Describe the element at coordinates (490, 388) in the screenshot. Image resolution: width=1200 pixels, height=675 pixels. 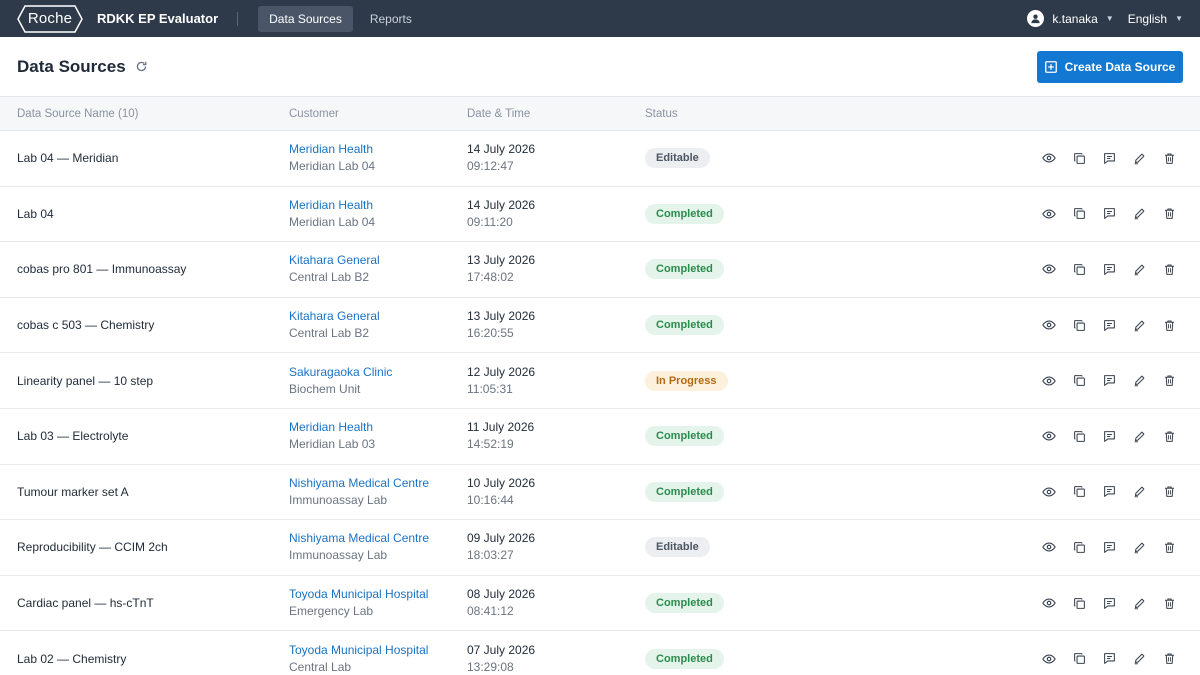
I see `time-text: 11:05:31` at that location.